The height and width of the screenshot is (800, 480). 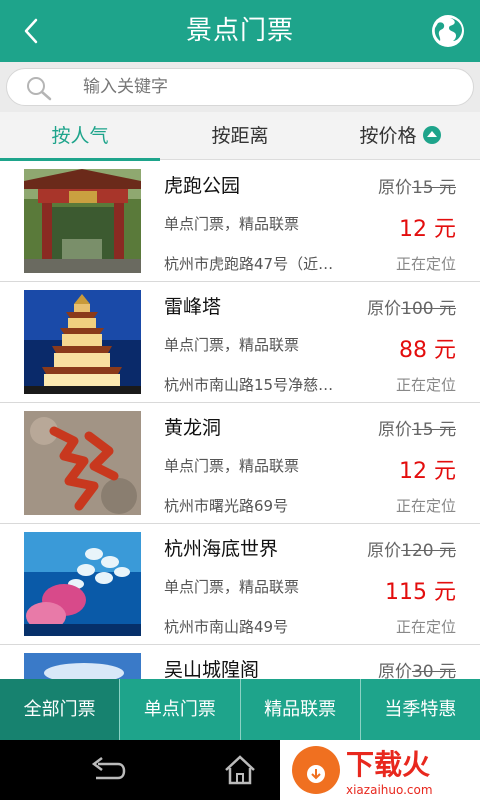 What do you see at coordinates (221, 549) in the screenshot?
I see `attraction-name: 杭州海底世界` at bounding box center [221, 549].